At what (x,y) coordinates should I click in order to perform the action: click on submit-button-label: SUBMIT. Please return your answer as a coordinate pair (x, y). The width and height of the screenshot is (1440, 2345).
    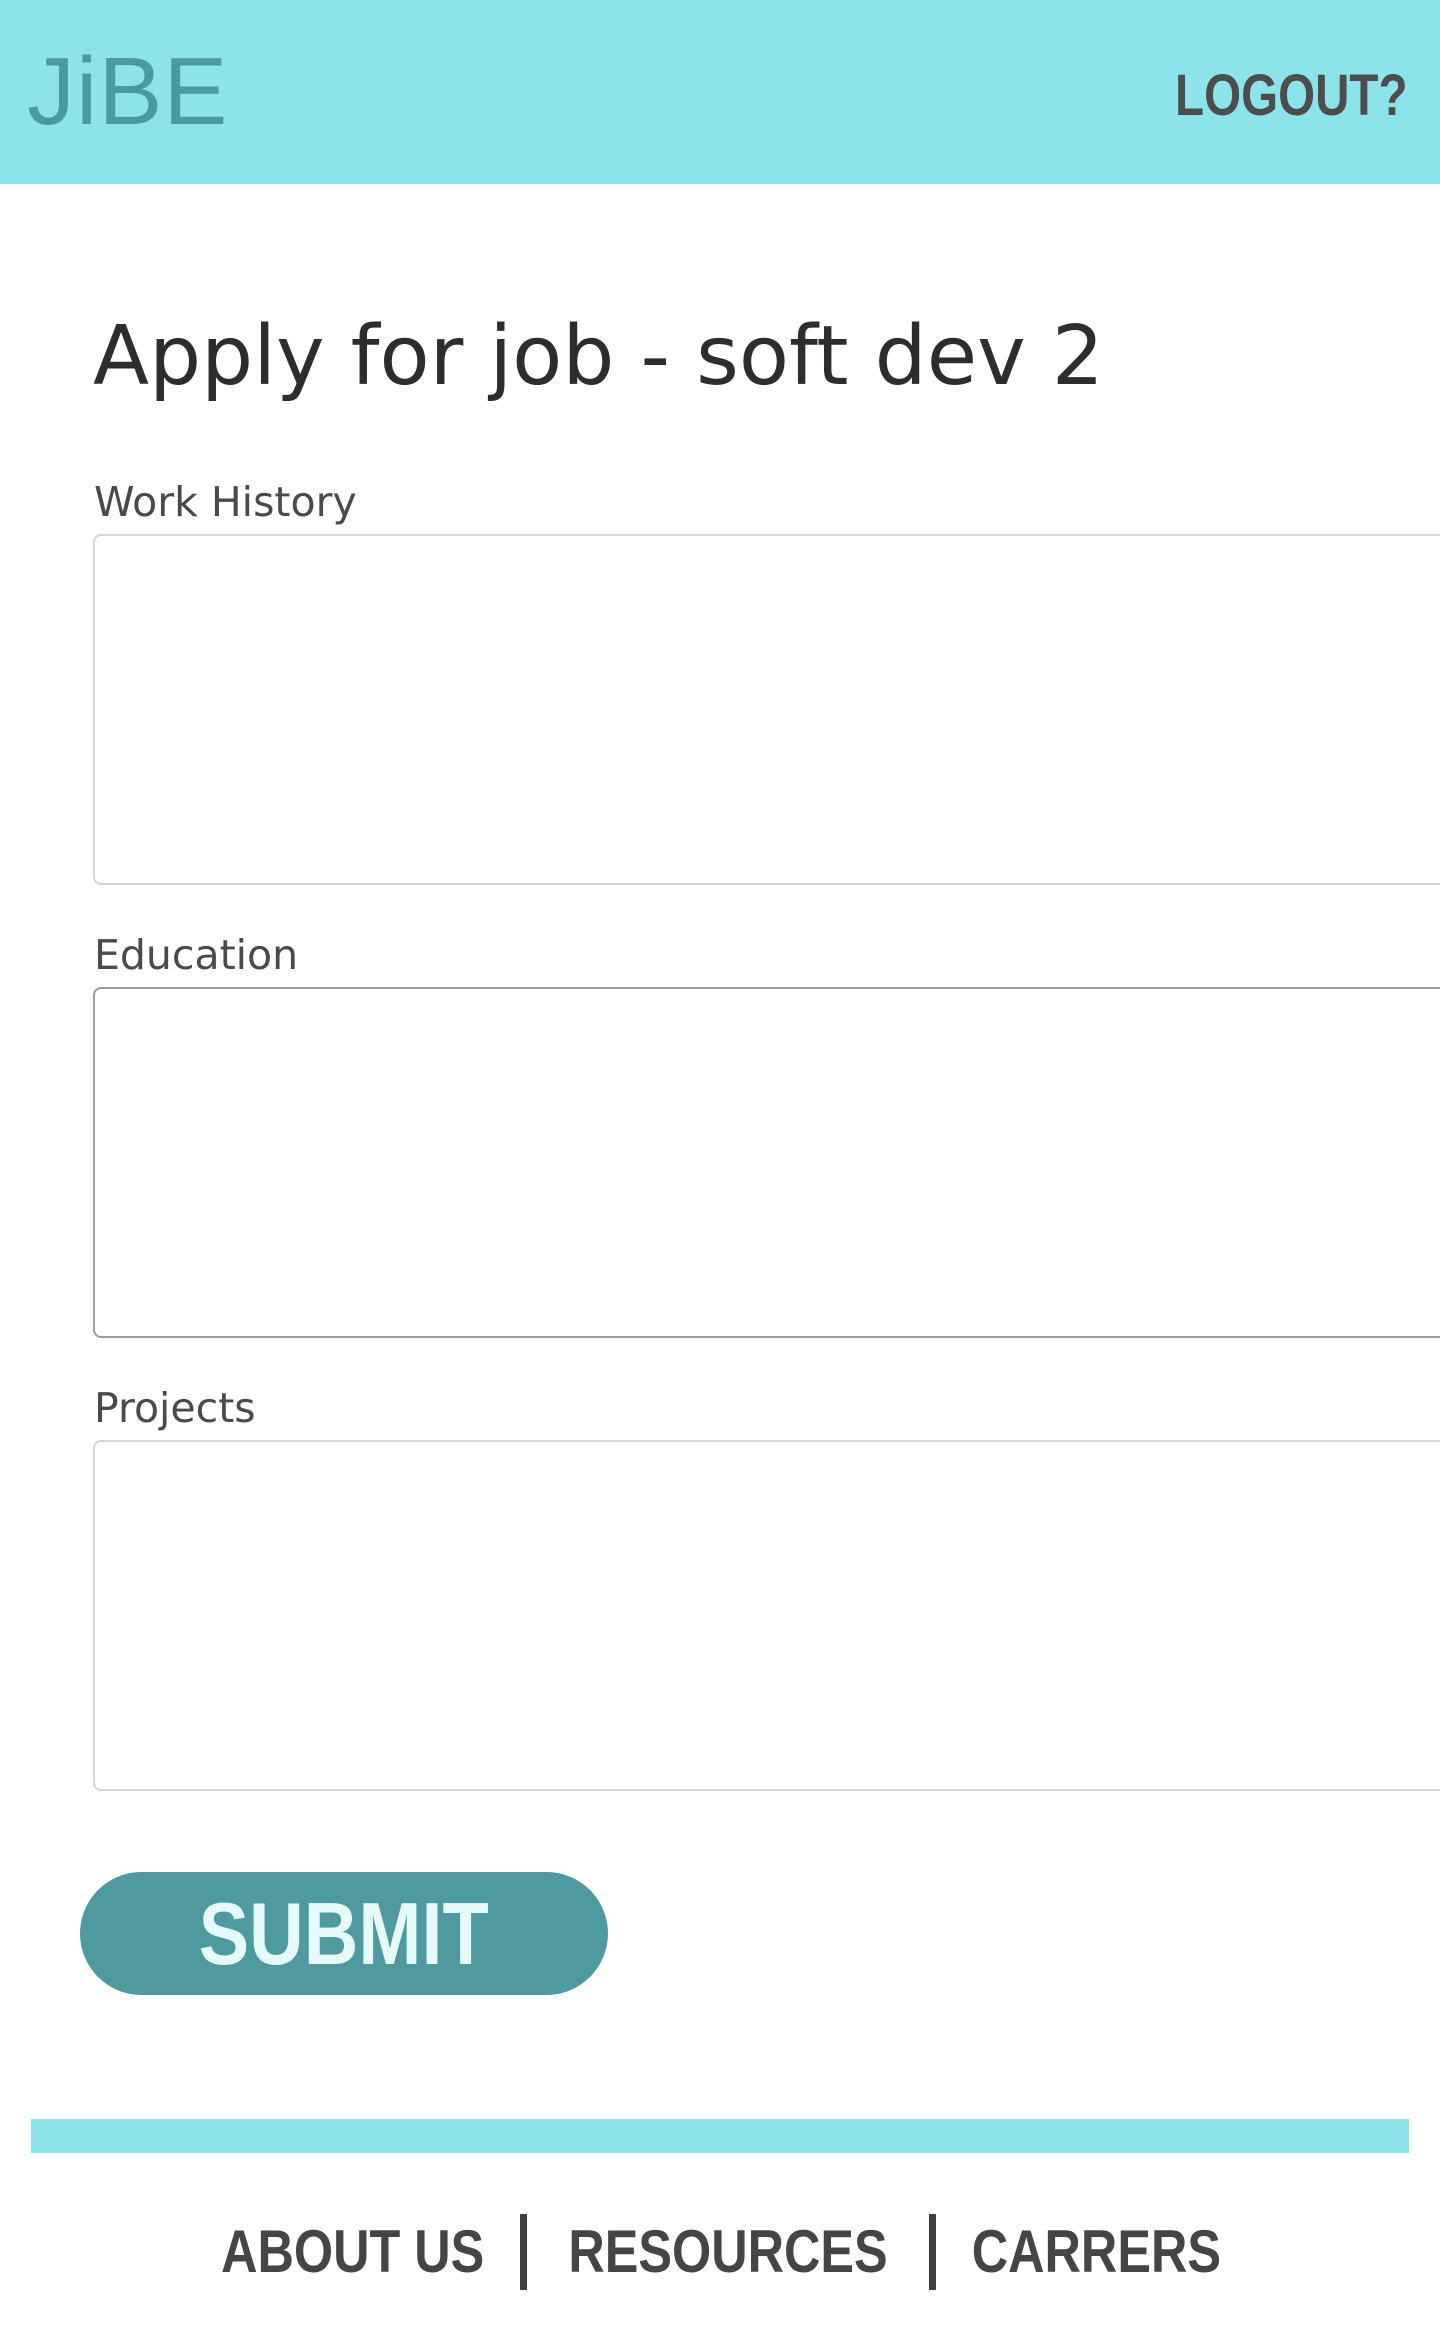
    Looking at the image, I should click on (344, 1933).